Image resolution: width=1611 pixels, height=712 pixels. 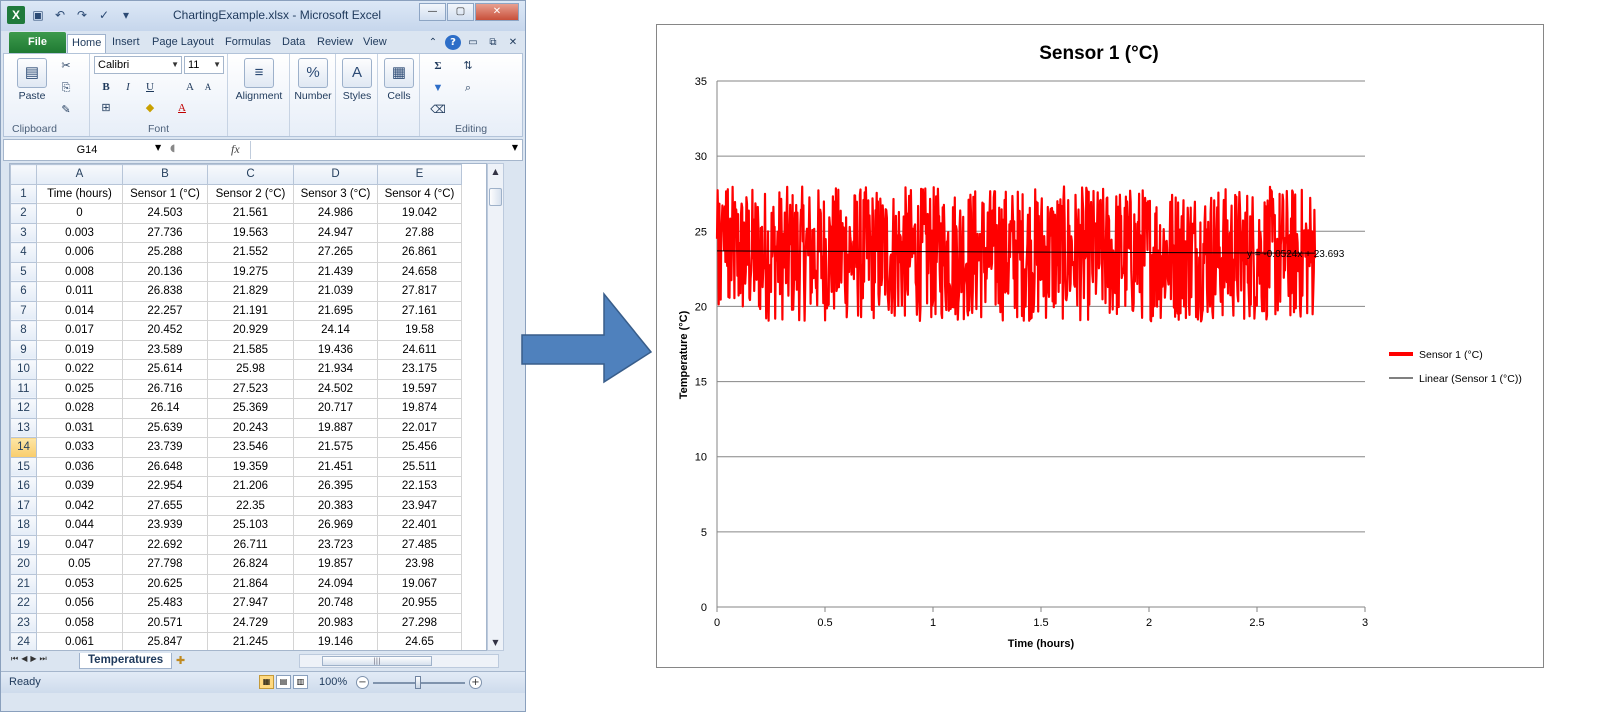 I want to click on clear-icon: ⌫, so click(x=438, y=110).